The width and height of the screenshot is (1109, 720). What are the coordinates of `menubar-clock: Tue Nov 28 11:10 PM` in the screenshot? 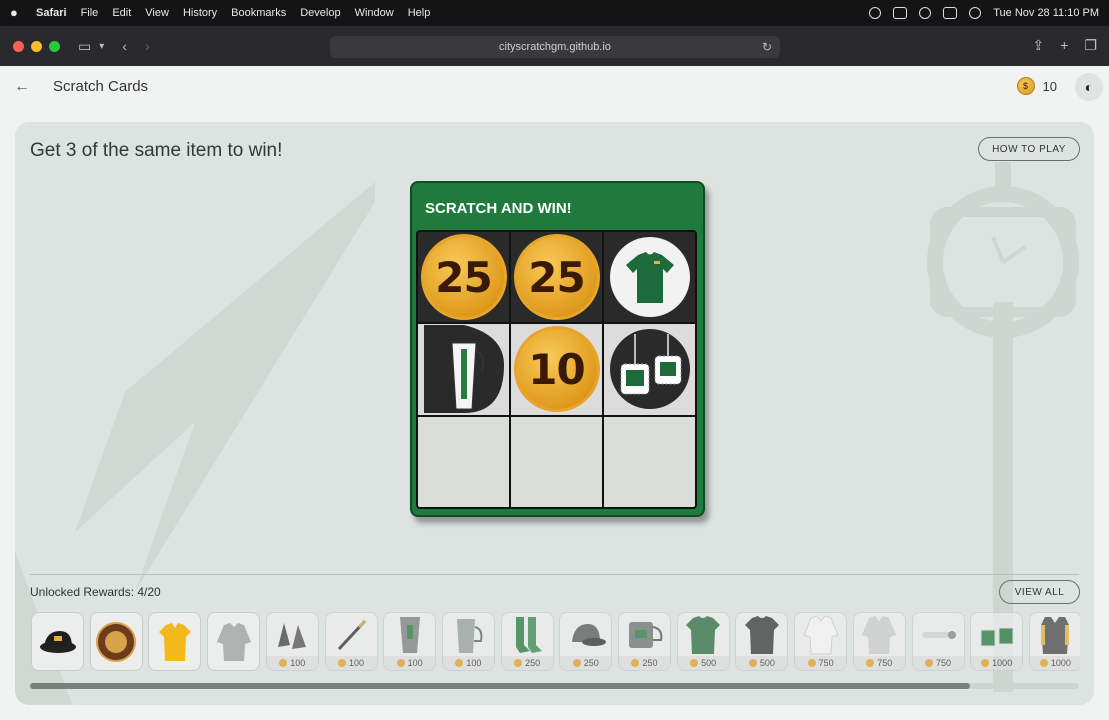 It's located at (1046, 13).